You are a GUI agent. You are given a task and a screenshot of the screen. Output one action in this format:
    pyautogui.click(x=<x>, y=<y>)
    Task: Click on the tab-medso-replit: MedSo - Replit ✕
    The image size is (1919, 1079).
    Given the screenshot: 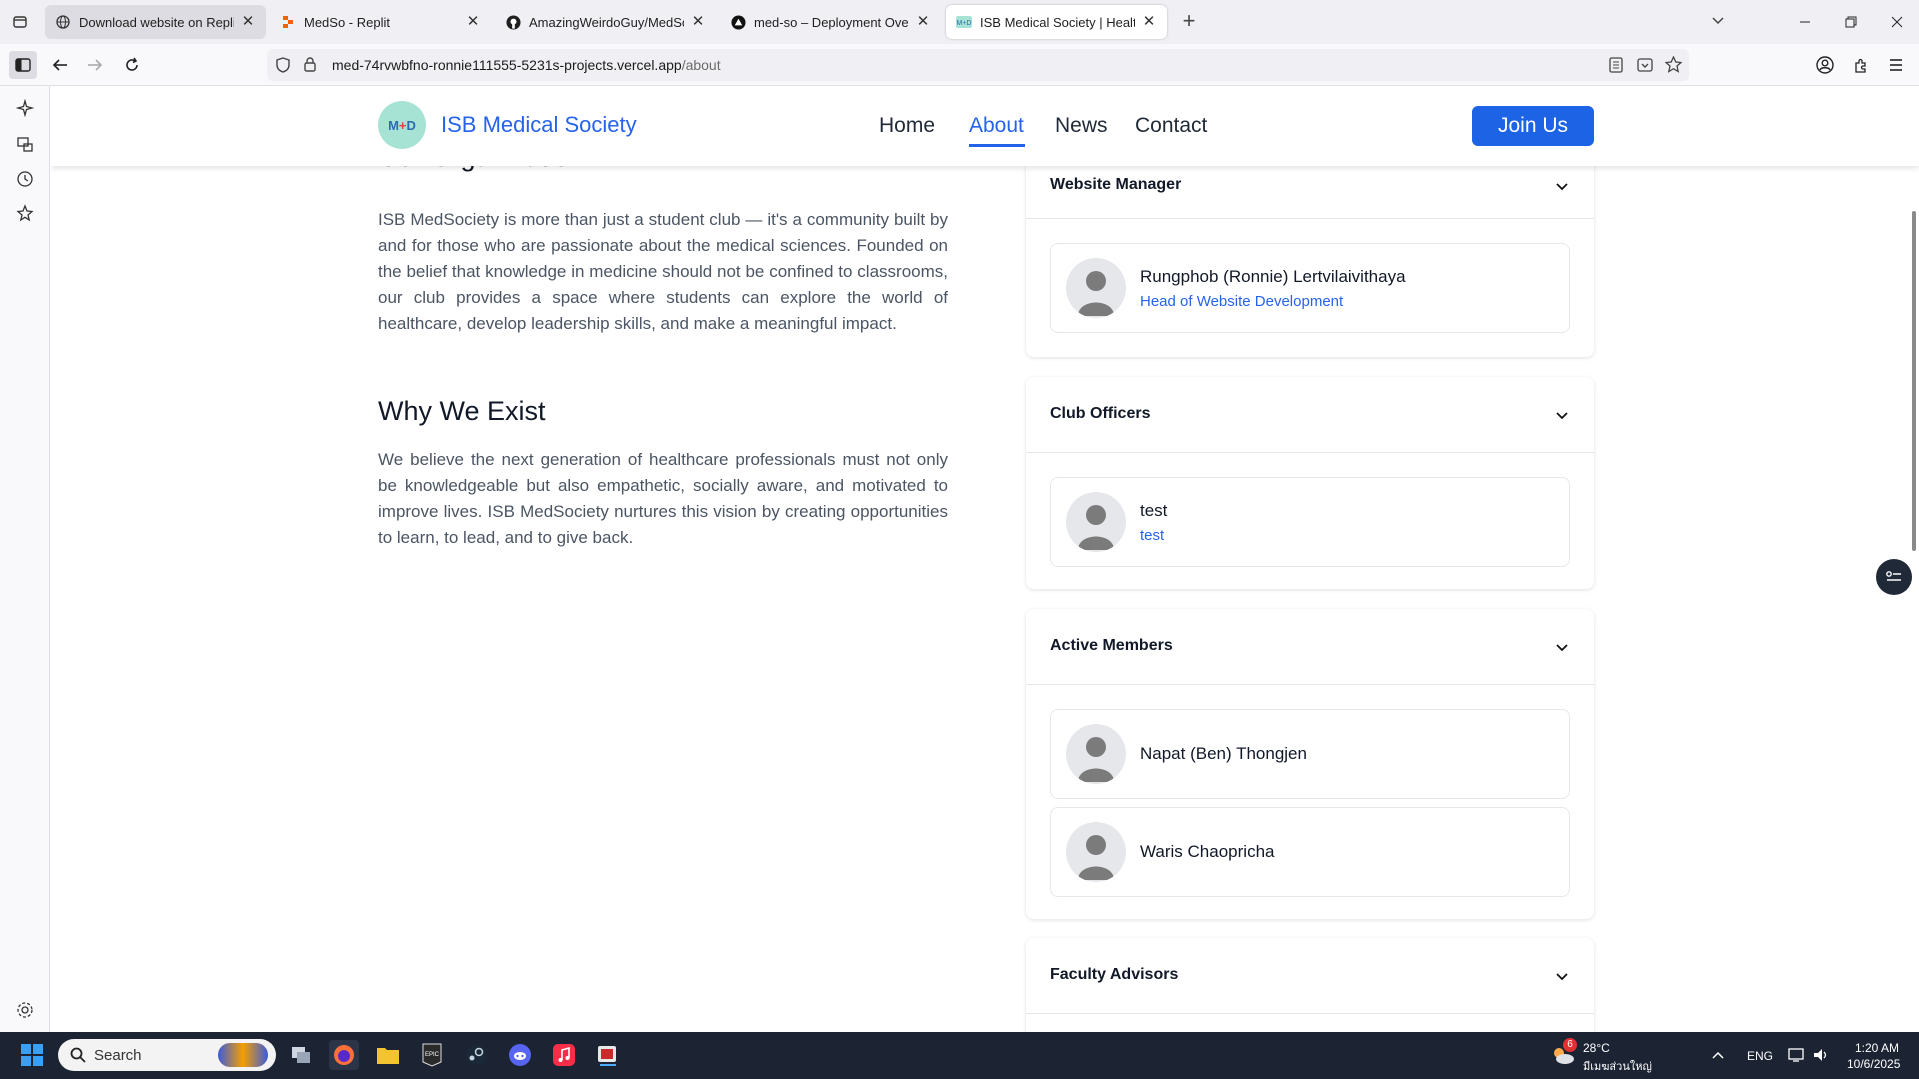 What is the action you would take?
    pyautogui.click(x=380, y=22)
    